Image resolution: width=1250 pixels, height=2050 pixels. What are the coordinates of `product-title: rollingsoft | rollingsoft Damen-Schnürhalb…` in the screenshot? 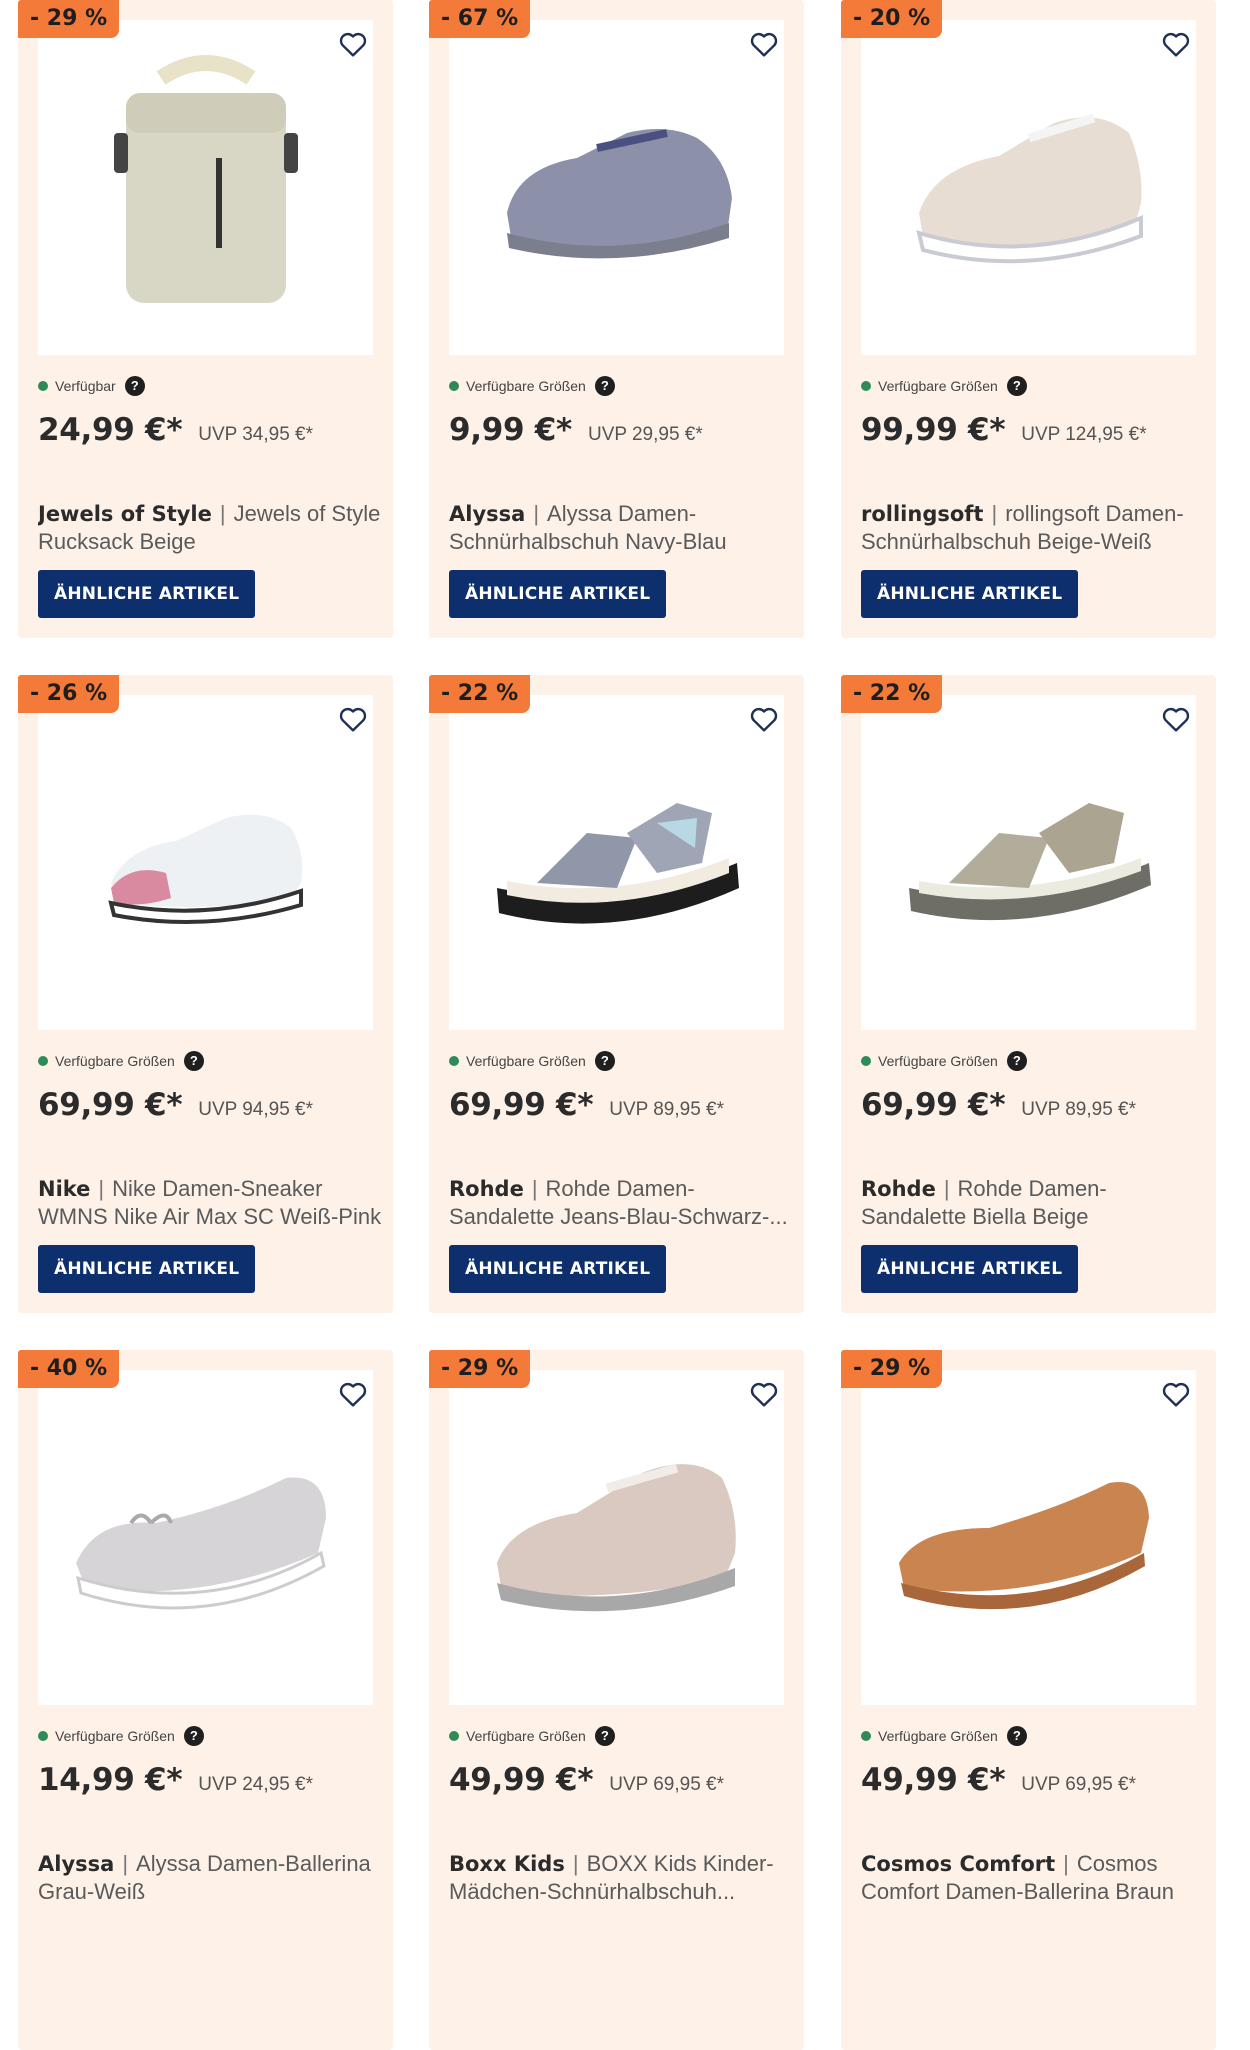 It's located at (1033, 527).